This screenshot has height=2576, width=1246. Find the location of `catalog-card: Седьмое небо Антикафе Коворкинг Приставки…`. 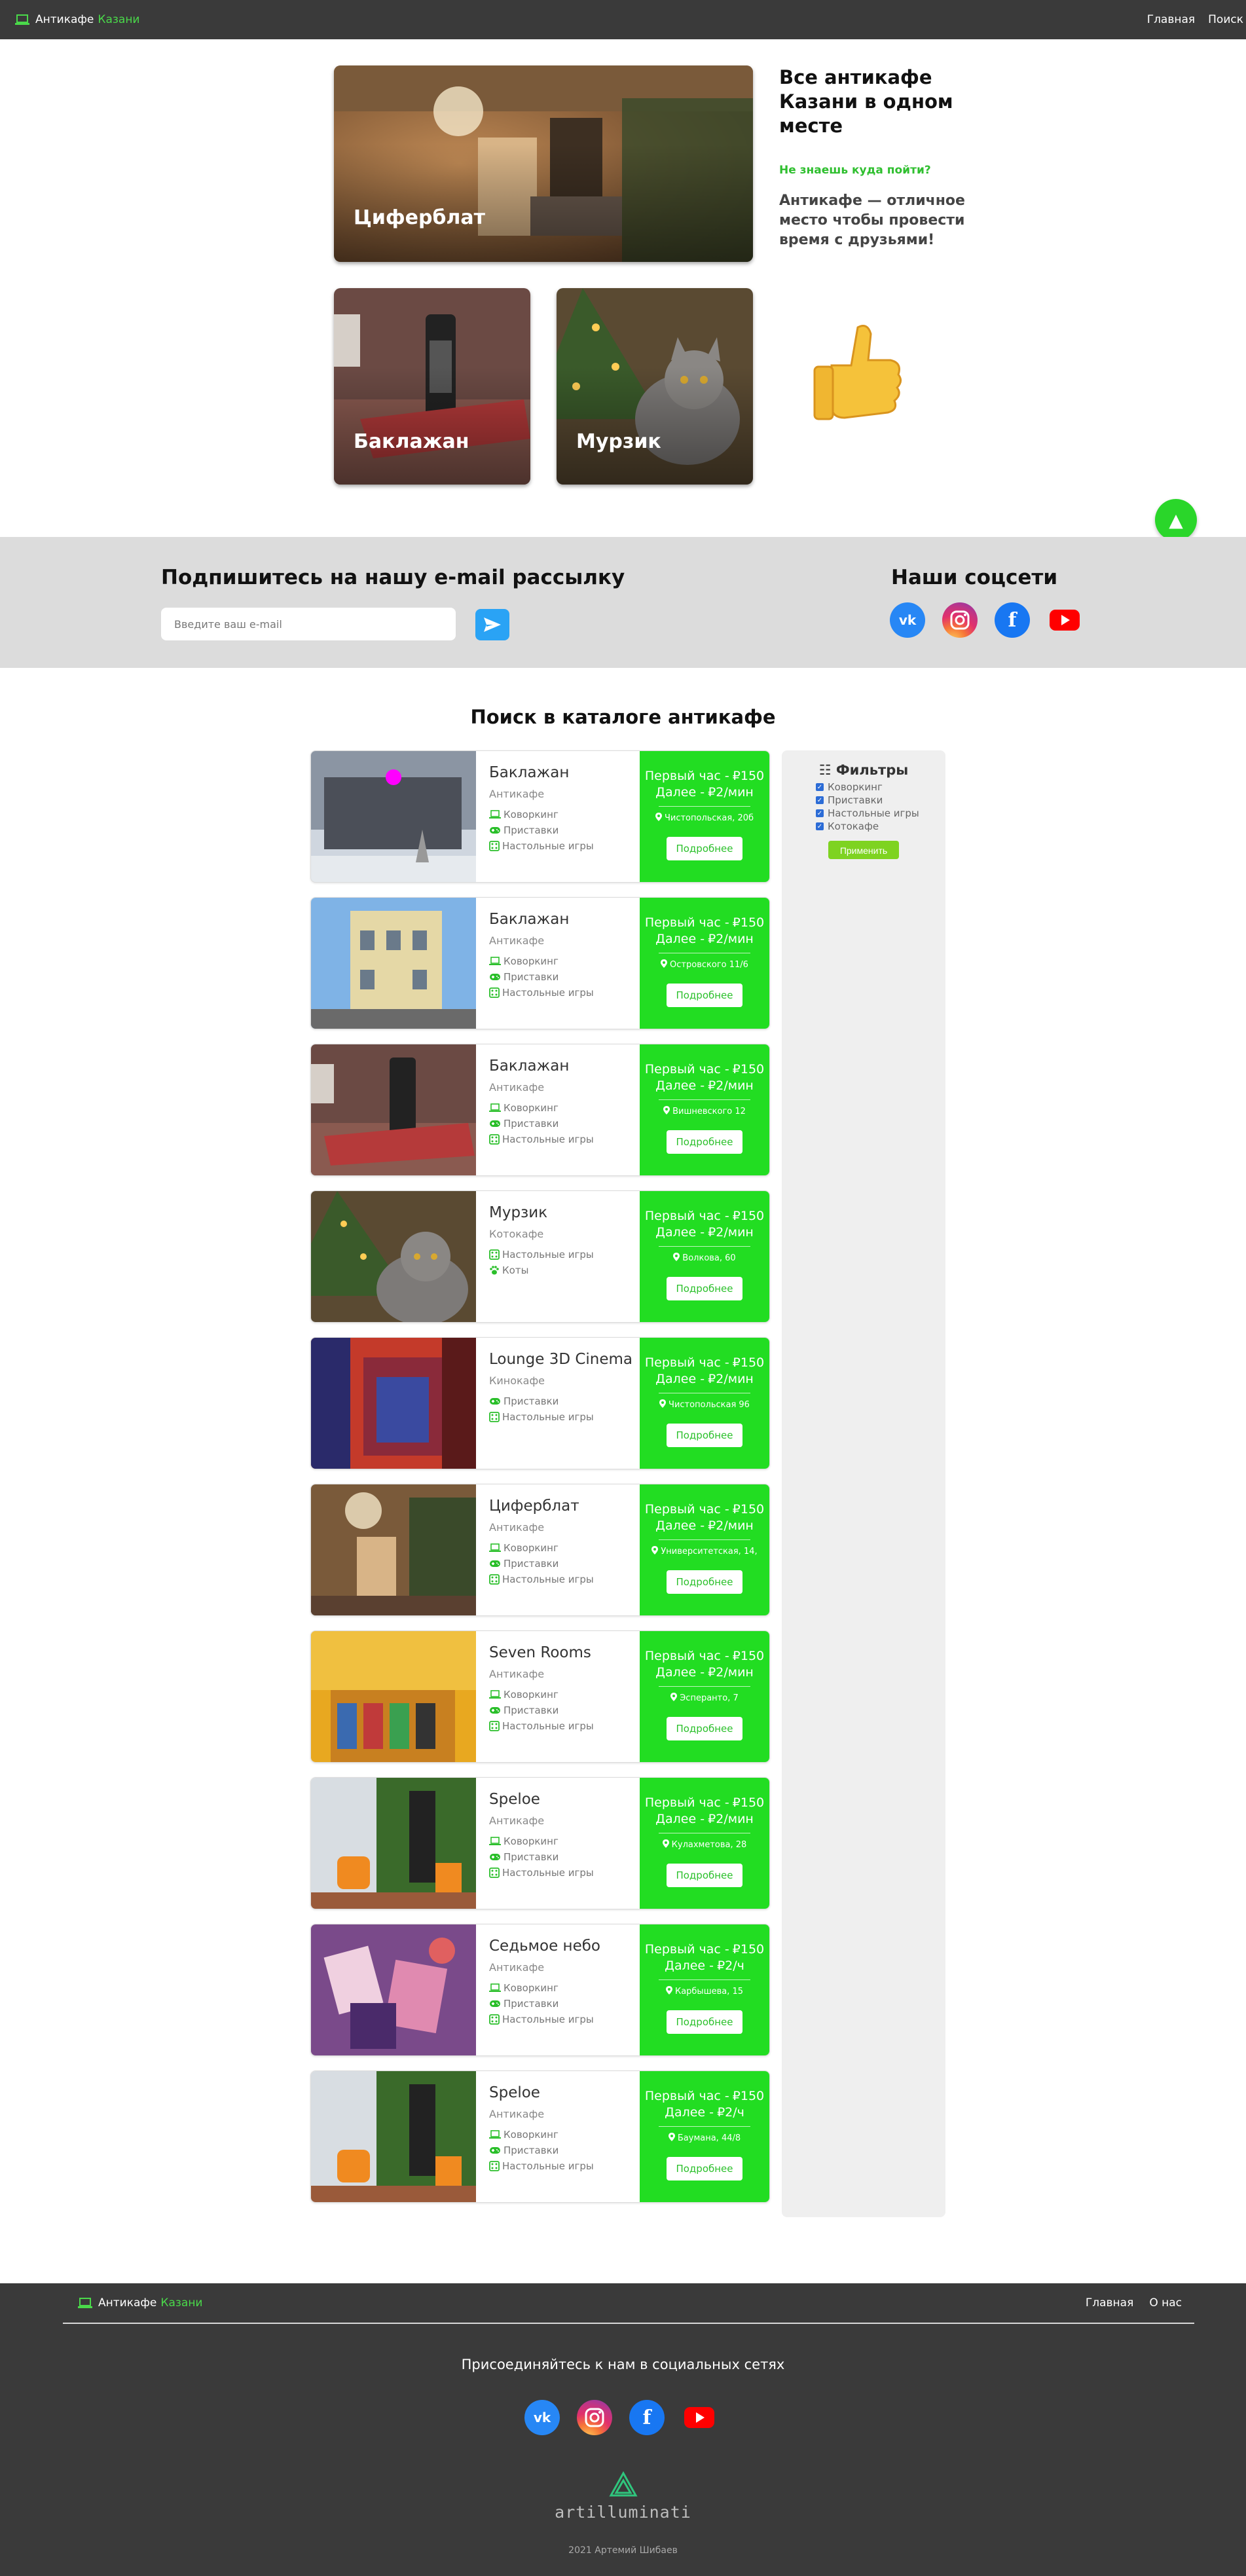

catalog-card: Седьмое небо Антикафе Коворкинг Приставки… is located at coordinates (540, 1990).